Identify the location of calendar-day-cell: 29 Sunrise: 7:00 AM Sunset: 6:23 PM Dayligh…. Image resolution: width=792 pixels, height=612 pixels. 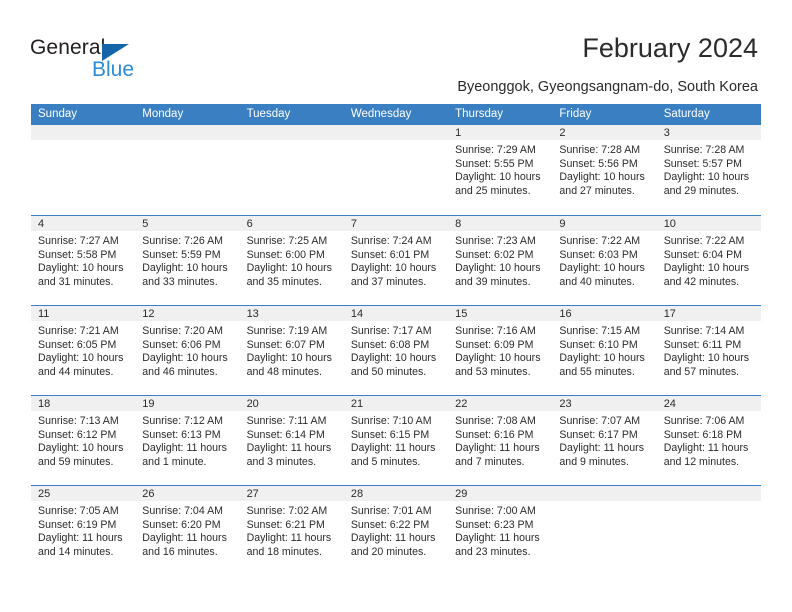
(500, 530).